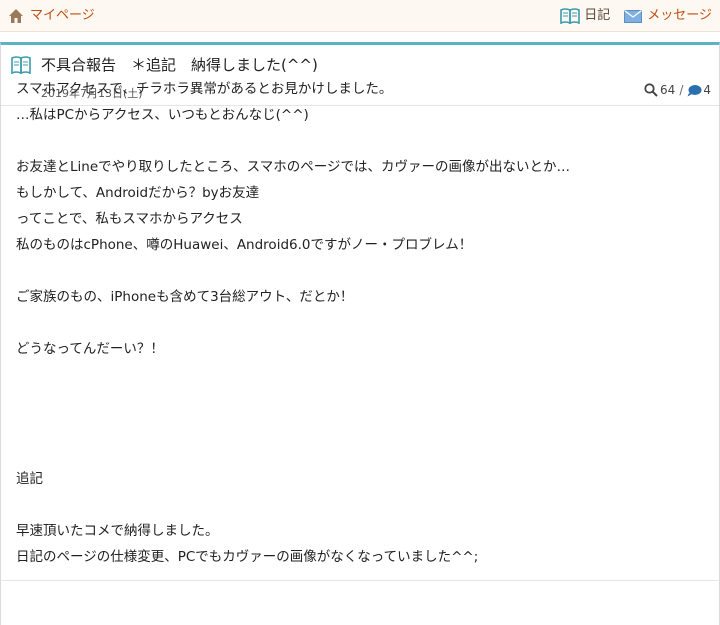 This screenshot has height=625, width=720. What do you see at coordinates (179, 65) in the screenshot?
I see `entry-title: 不具合報告 ＊追記 納得しました(^^)` at bounding box center [179, 65].